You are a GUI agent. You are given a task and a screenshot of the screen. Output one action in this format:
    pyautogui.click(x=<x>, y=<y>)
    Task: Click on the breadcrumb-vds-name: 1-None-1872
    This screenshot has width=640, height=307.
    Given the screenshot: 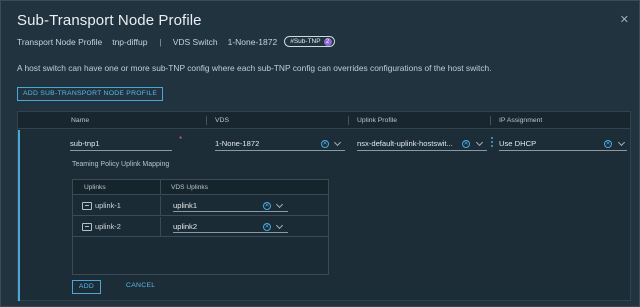 What is the action you would take?
    pyautogui.click(x=252, y=41)
    